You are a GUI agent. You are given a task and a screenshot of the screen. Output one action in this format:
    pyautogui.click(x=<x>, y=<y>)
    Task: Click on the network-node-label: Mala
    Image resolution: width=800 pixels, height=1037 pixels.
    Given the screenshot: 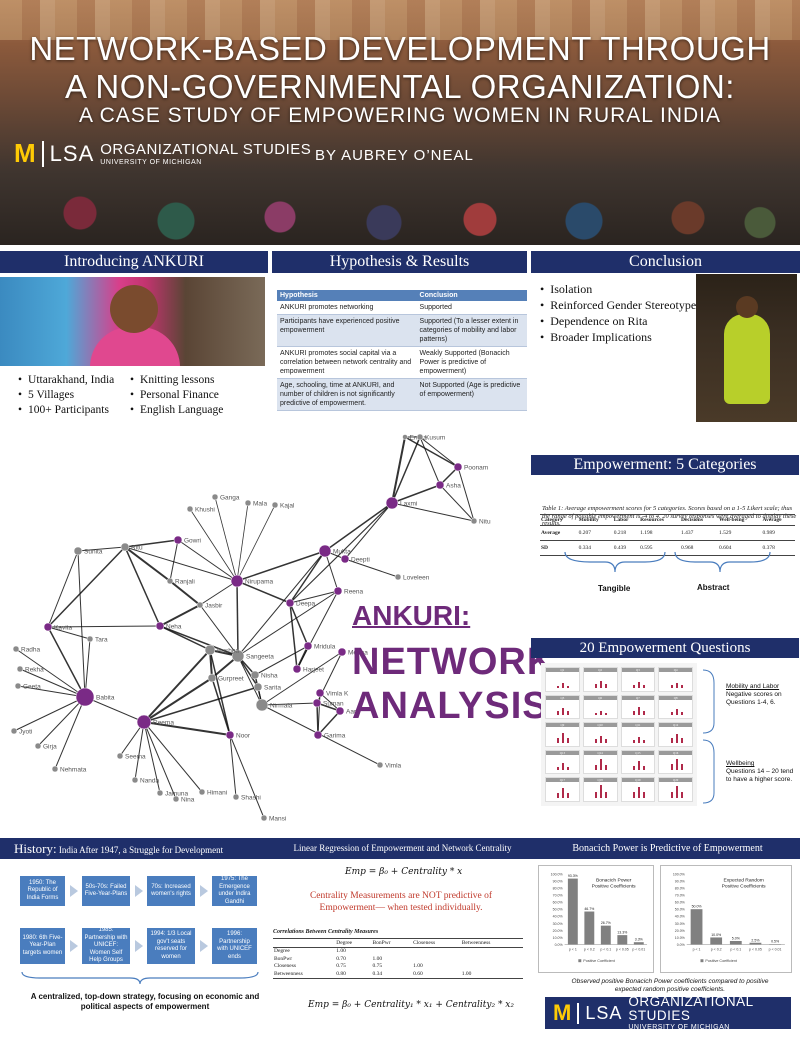 What is the action you would take?
    pyautogui.click(x=260, y=504)
    